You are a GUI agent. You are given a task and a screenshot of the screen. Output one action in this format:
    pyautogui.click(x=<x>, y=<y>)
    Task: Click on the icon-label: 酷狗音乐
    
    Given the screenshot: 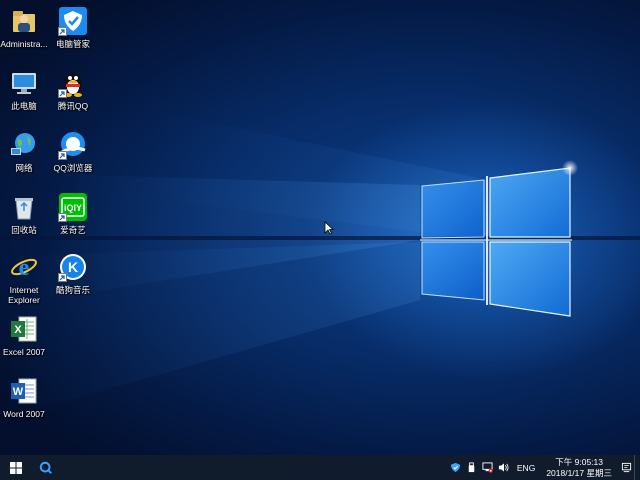 What is the action you would take?
    pyautogui.click(x=72, y=290)
    